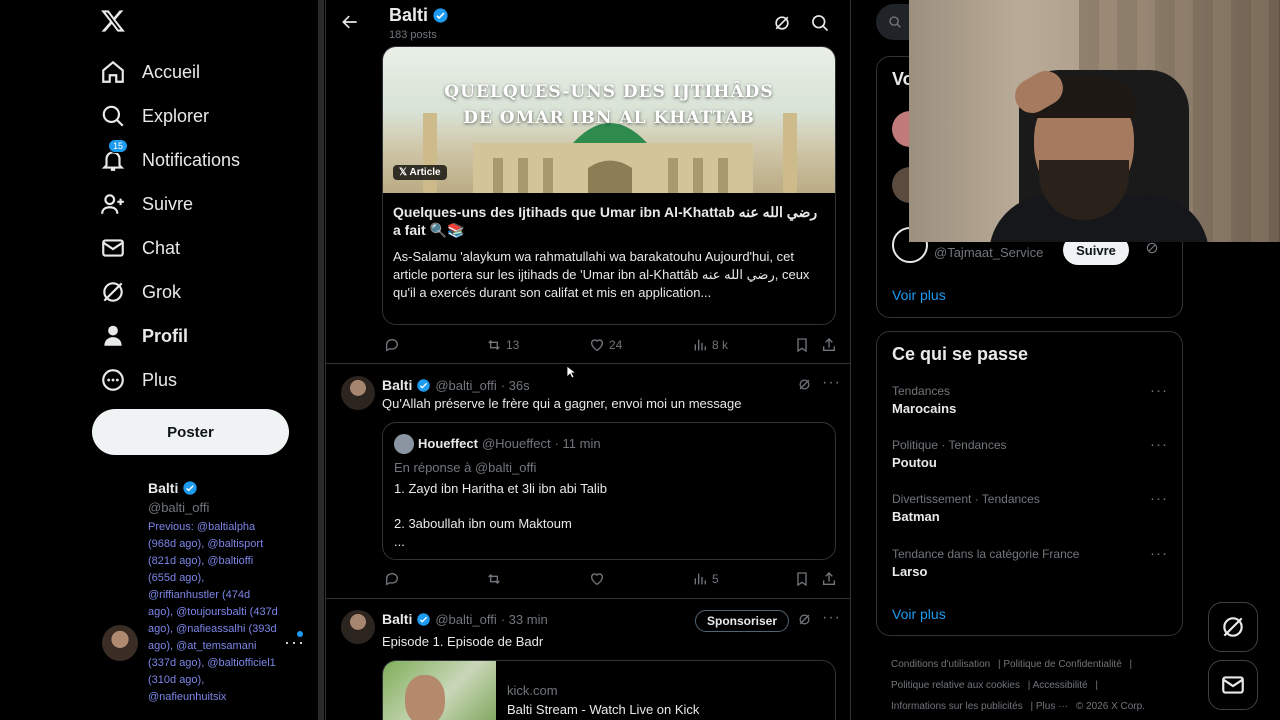 The image size is (1280, 720). What do you see at coordinates (171, 71) in the screenshot?
I see `nav-home-label: Accueil` at bounding box center [171, 71].